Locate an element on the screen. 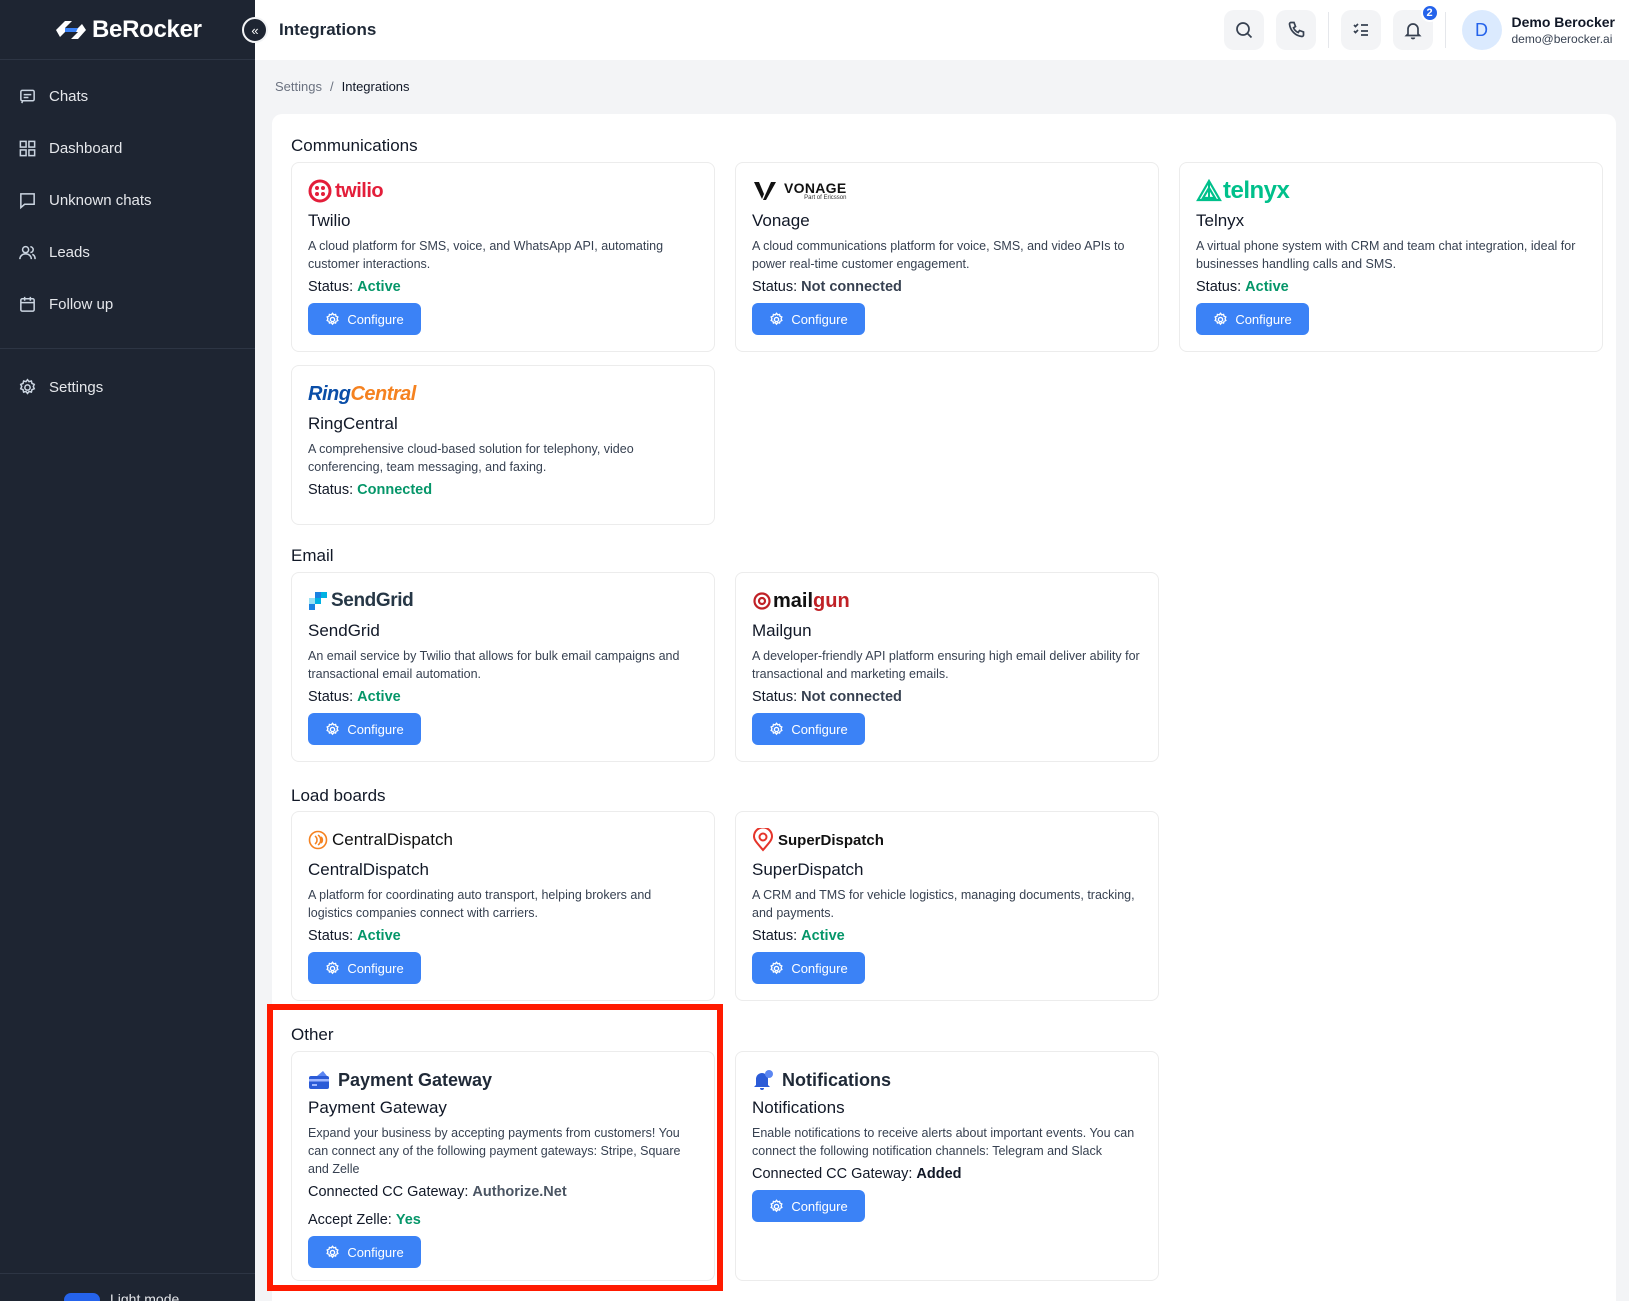 The width and height of the screenshot is (1629, 1301). notifications-button: 2 is located at coordinates (1415, 27).